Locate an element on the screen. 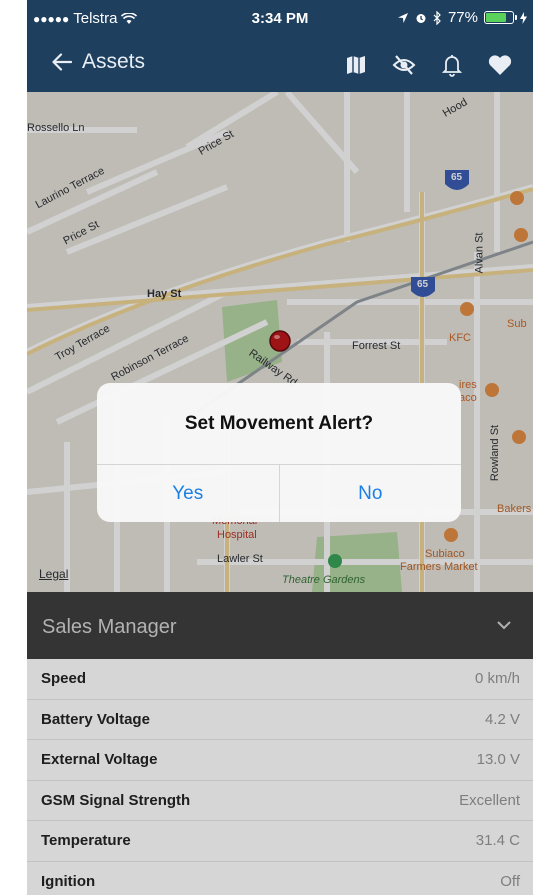 The width and height of the screenshot is (537, 895). battery-icon is located at coordinates (500, 17).